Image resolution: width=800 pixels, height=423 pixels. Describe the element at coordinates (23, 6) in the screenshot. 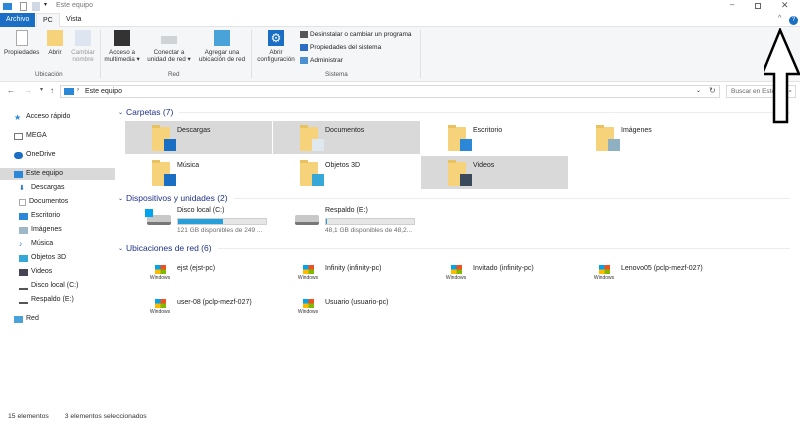

I see `properties-quick-icon` at that location.